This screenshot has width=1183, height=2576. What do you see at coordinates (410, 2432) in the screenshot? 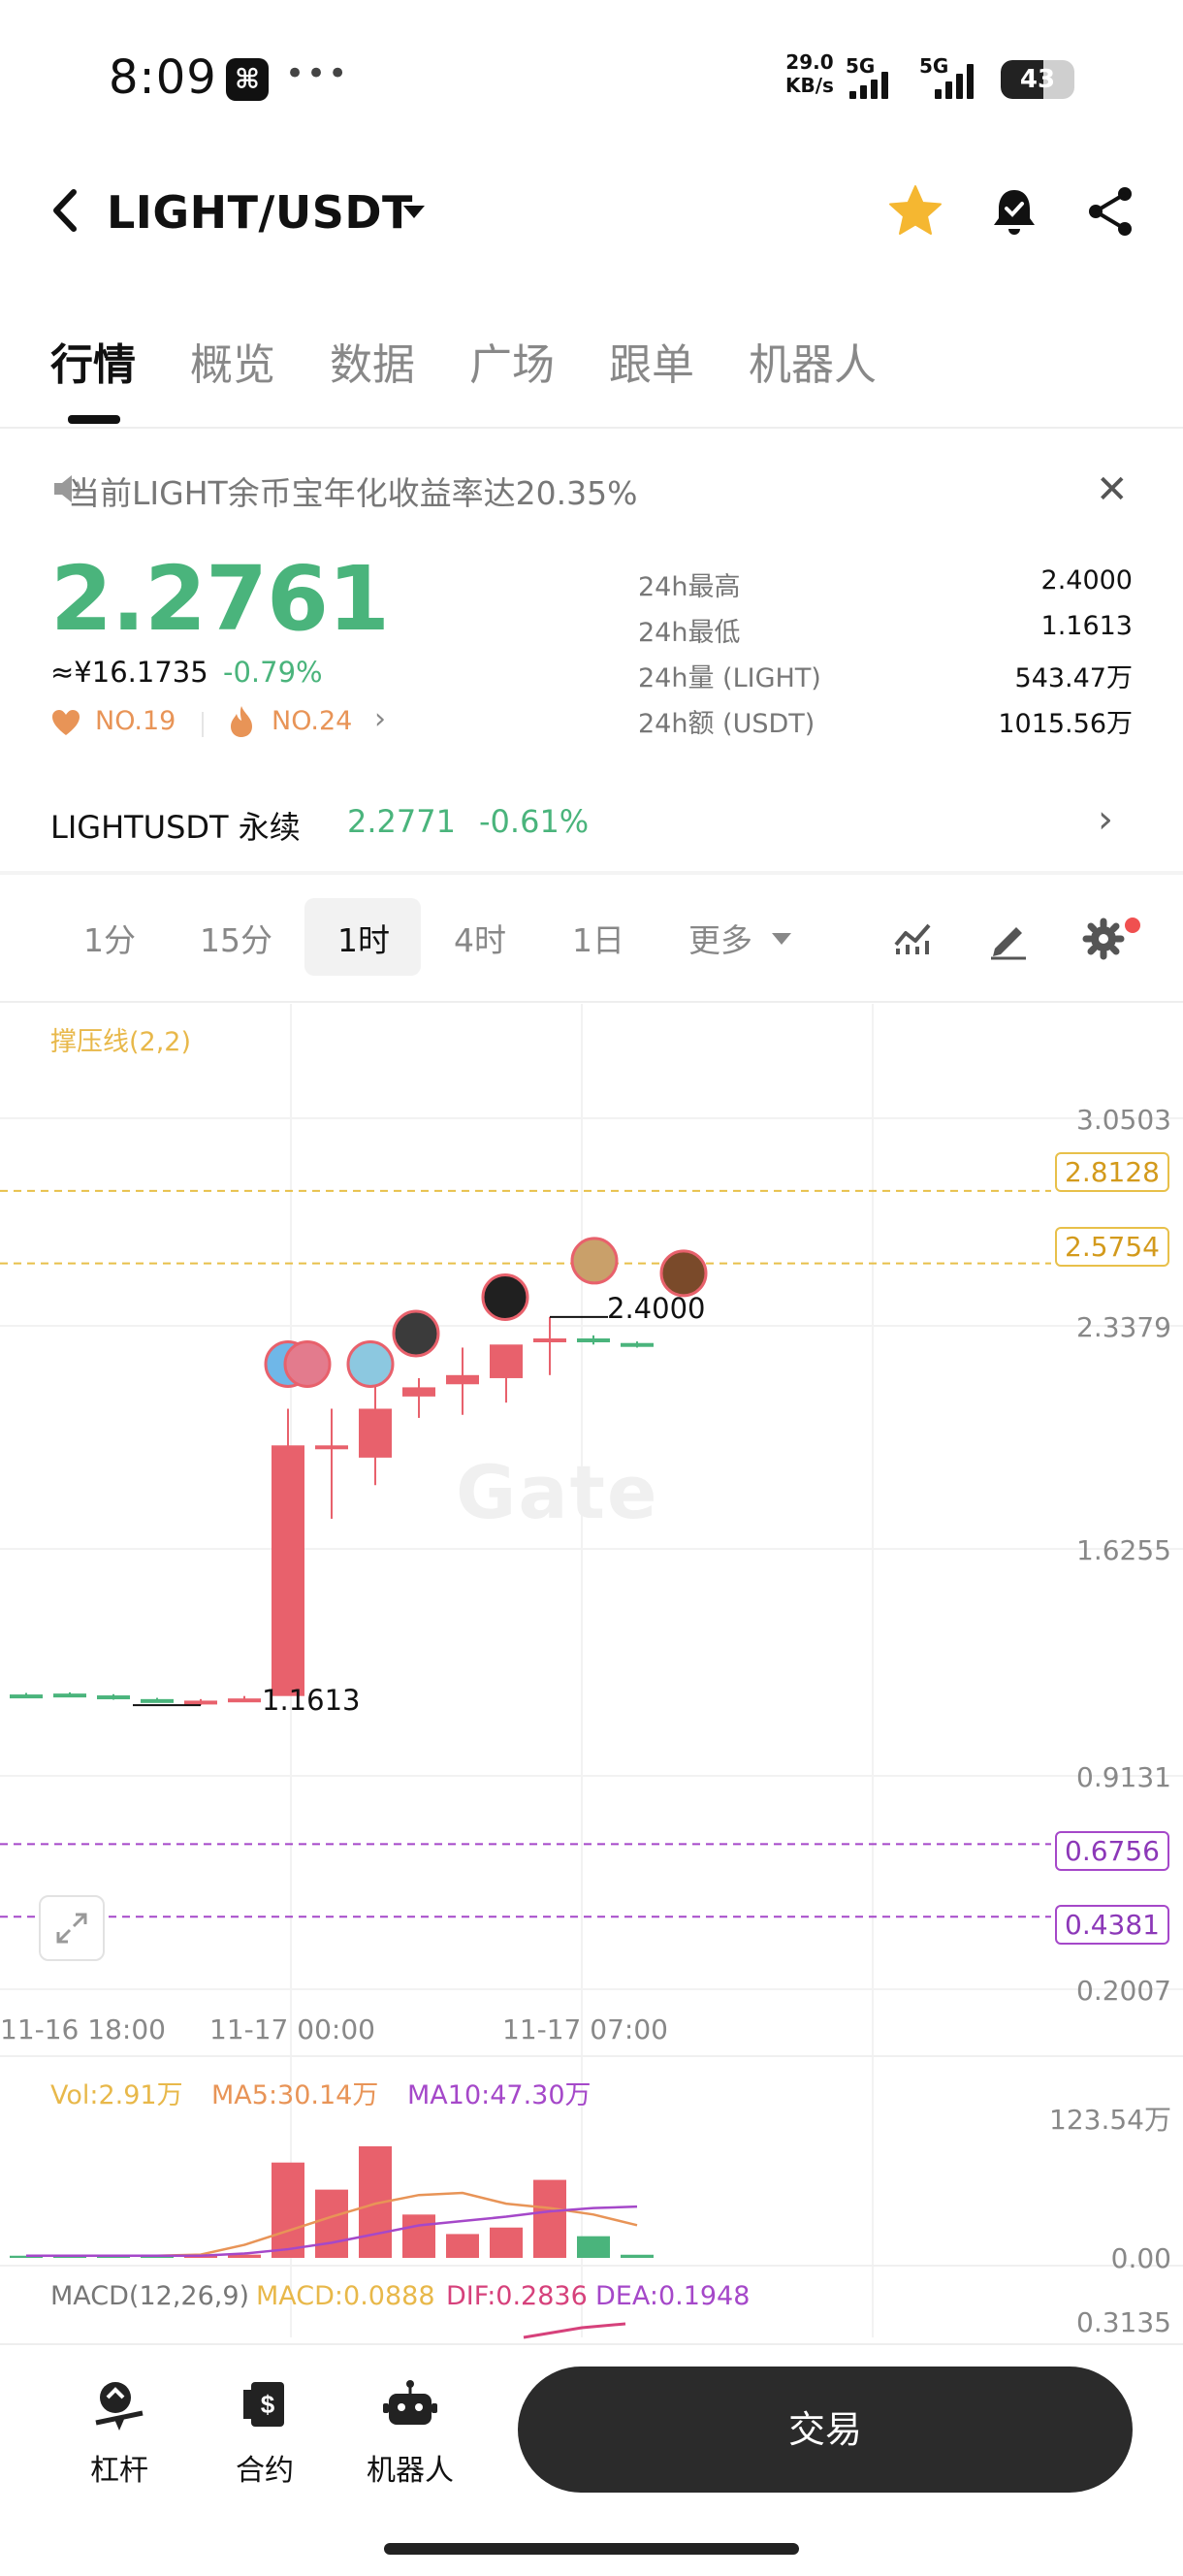
I see `nav-robot: 机器人` at bounding box center [410, 2432].